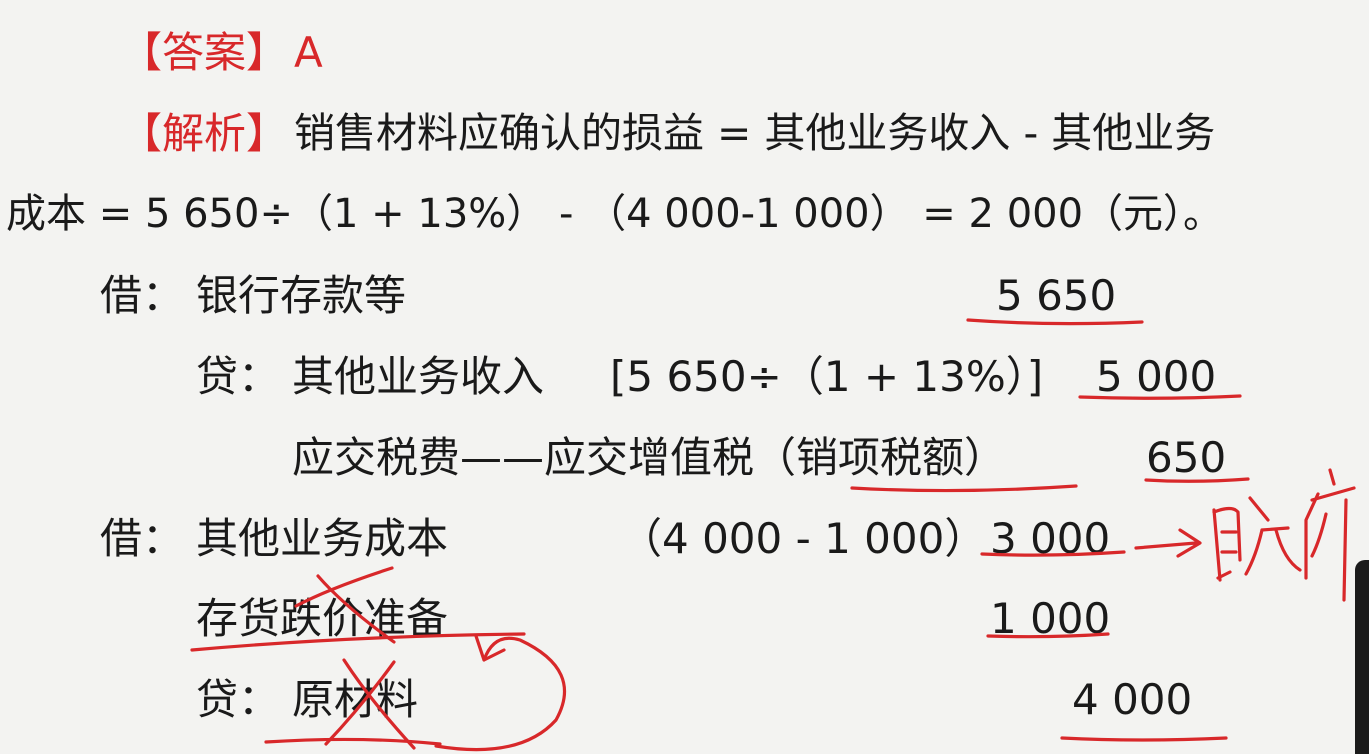 The height and width of the screenshot is (754, 1369). What do you see at coordinates (1186, 457) in the screenshot?
I see `amount-vat-output: 650` at bounding box center [1186, 457].